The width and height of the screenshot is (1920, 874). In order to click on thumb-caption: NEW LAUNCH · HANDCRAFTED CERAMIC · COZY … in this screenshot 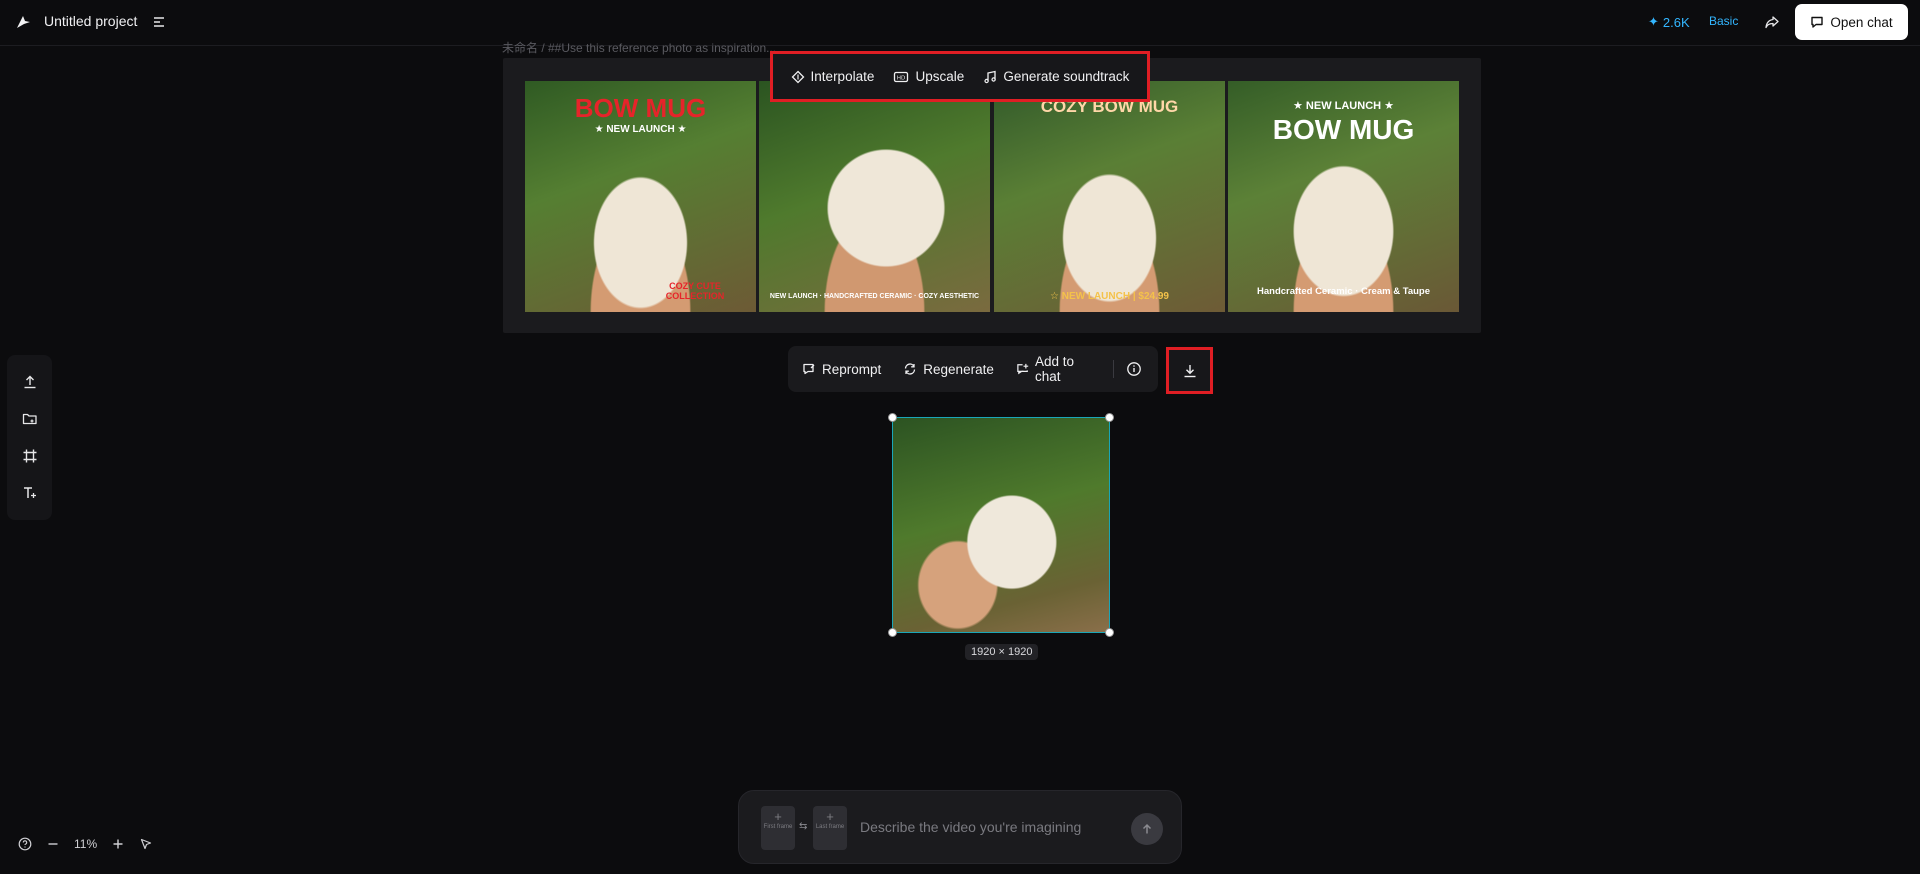, I will do `click(874, 296)`.